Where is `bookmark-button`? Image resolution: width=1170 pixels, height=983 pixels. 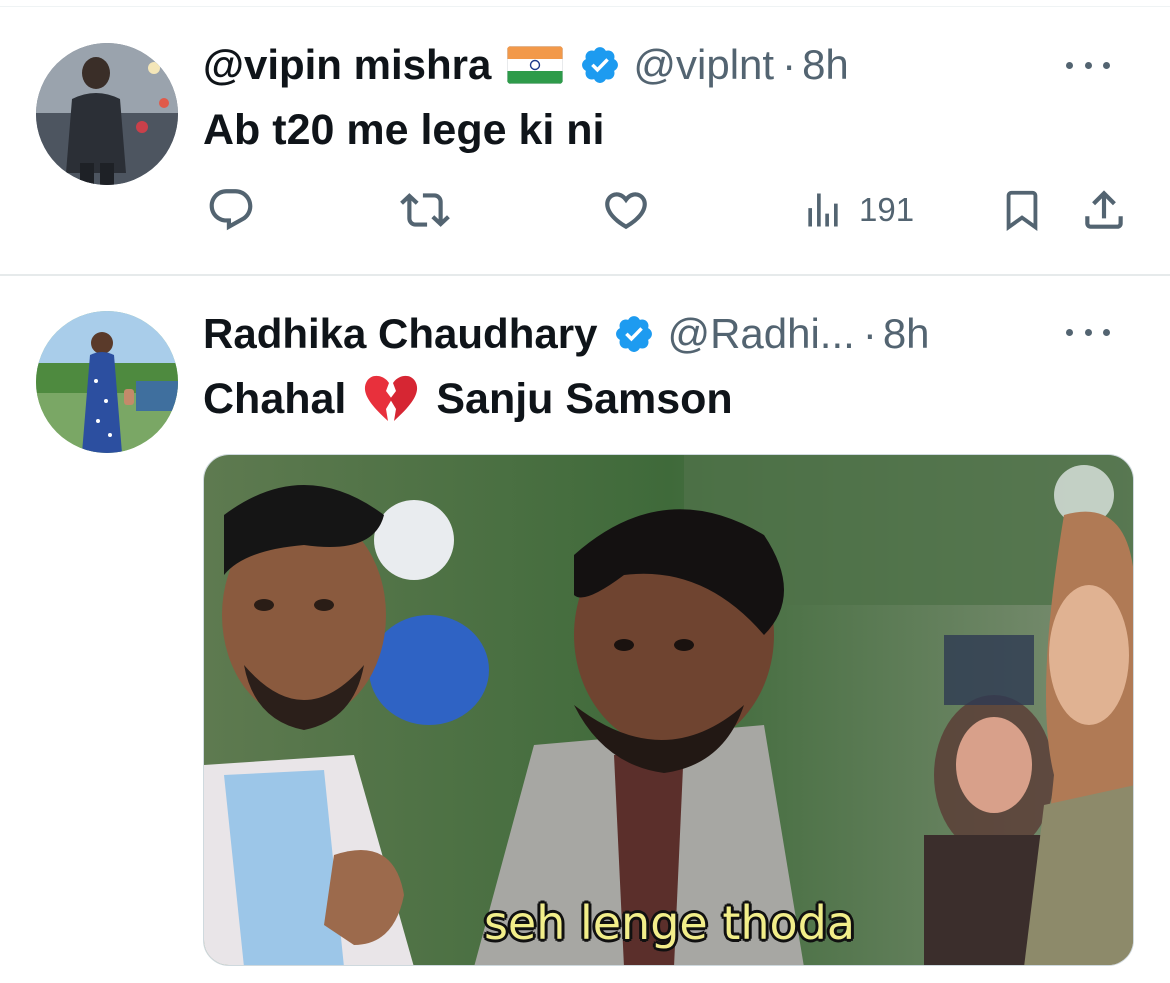
bookmark-button is located at coordinates (1022, 210).